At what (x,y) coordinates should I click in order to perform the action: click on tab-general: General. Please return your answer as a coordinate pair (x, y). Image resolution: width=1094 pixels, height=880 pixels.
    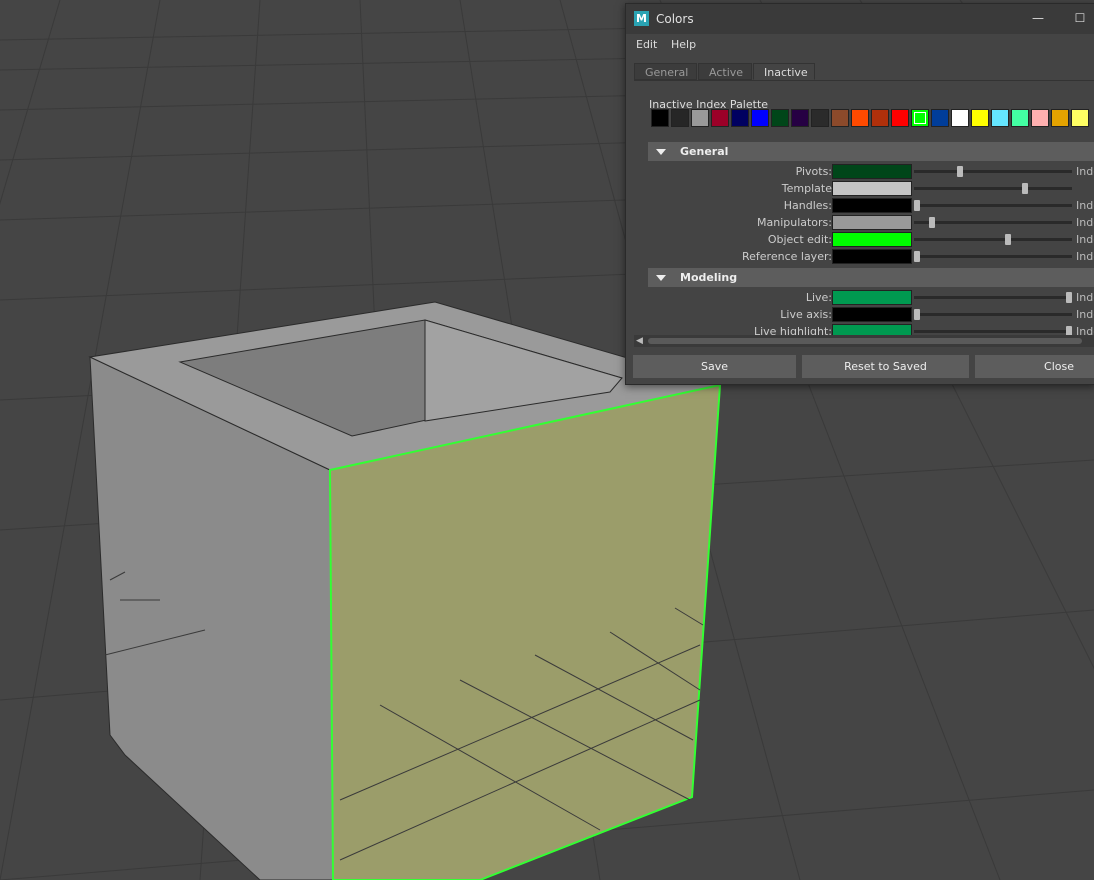
    Looking at the image, I should click on (665, 71).